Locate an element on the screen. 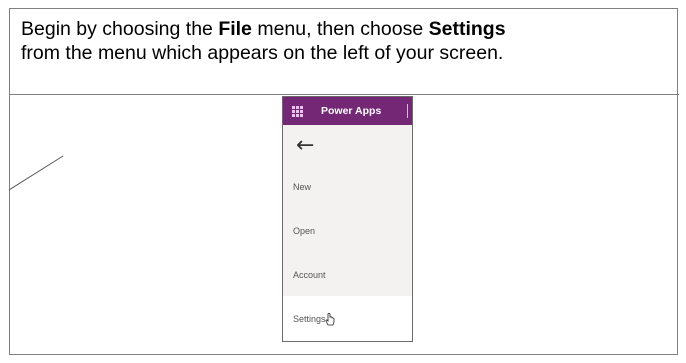  instruction-text-part: Begin by choosing the is located at coordinates (120, 29).